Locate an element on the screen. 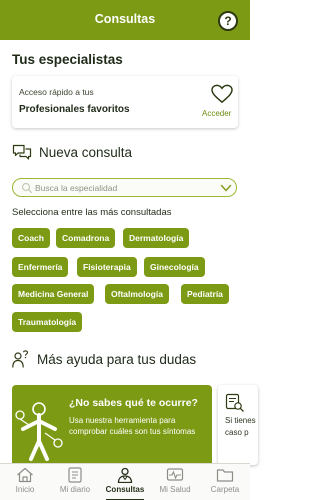 This screenshot has width=320, height=500. tab-label: Mi Salud is located at coordinates (175, 489).